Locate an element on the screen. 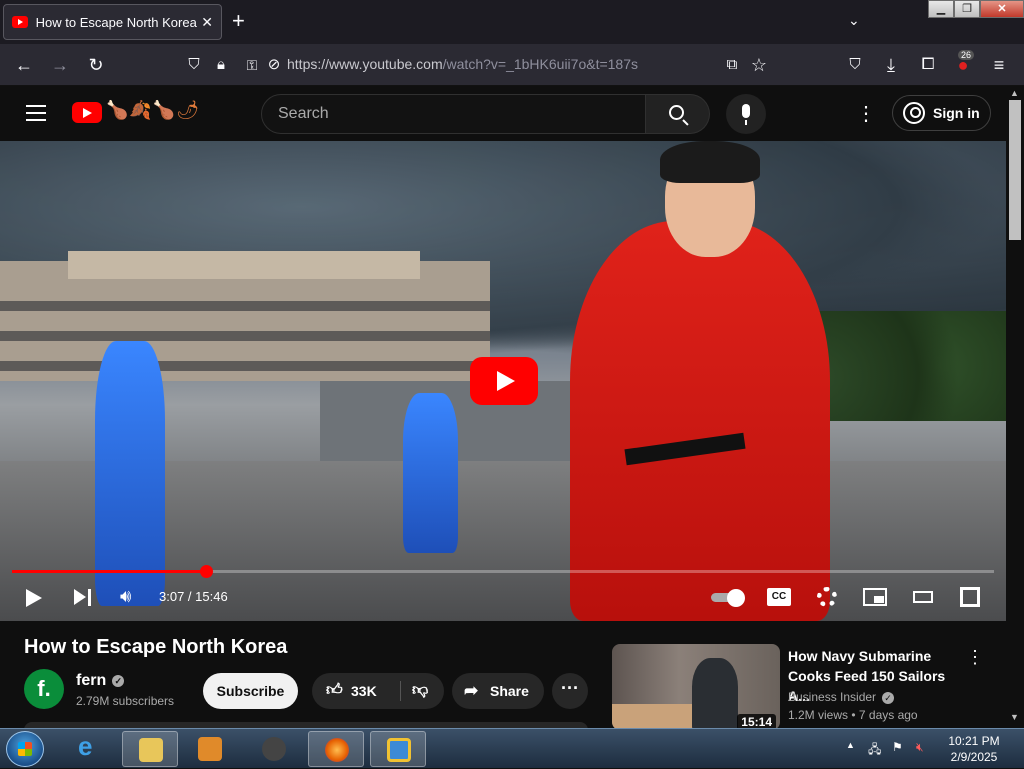 The image size is (1024, 769). large-play-button is located at coordinates (504, 381).